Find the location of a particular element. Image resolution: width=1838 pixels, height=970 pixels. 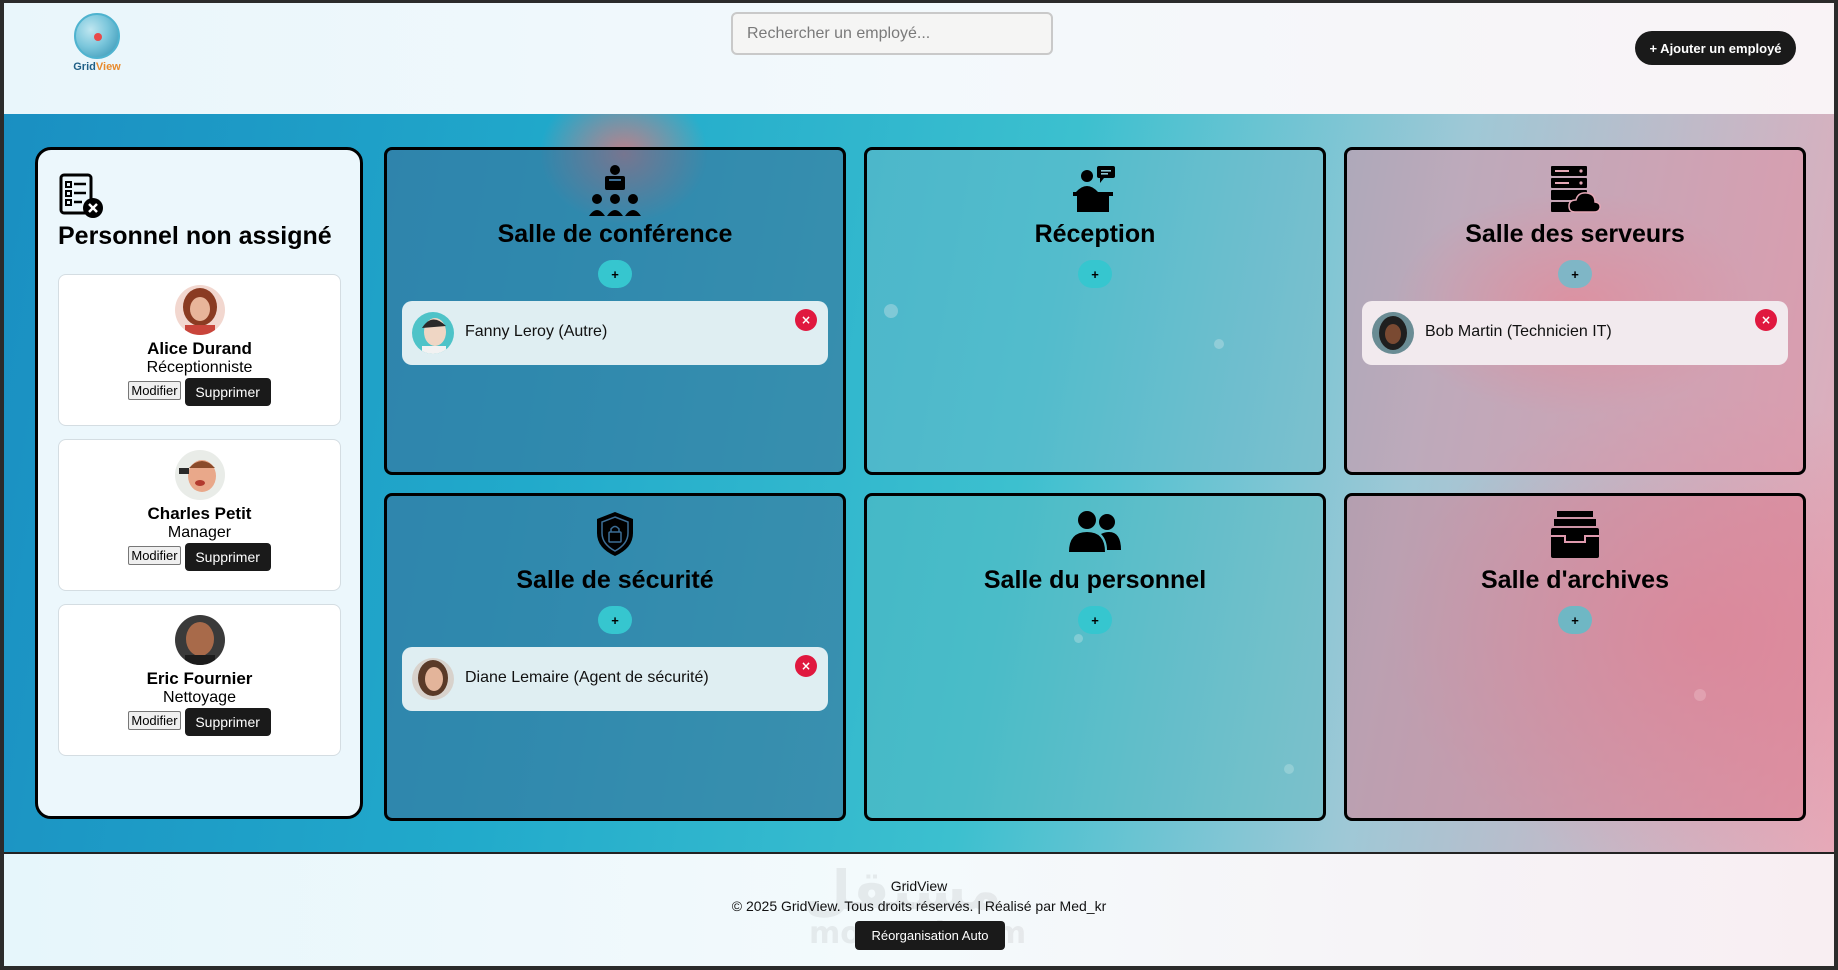

footer-brand: GridView is located at coordinates (919, 886).